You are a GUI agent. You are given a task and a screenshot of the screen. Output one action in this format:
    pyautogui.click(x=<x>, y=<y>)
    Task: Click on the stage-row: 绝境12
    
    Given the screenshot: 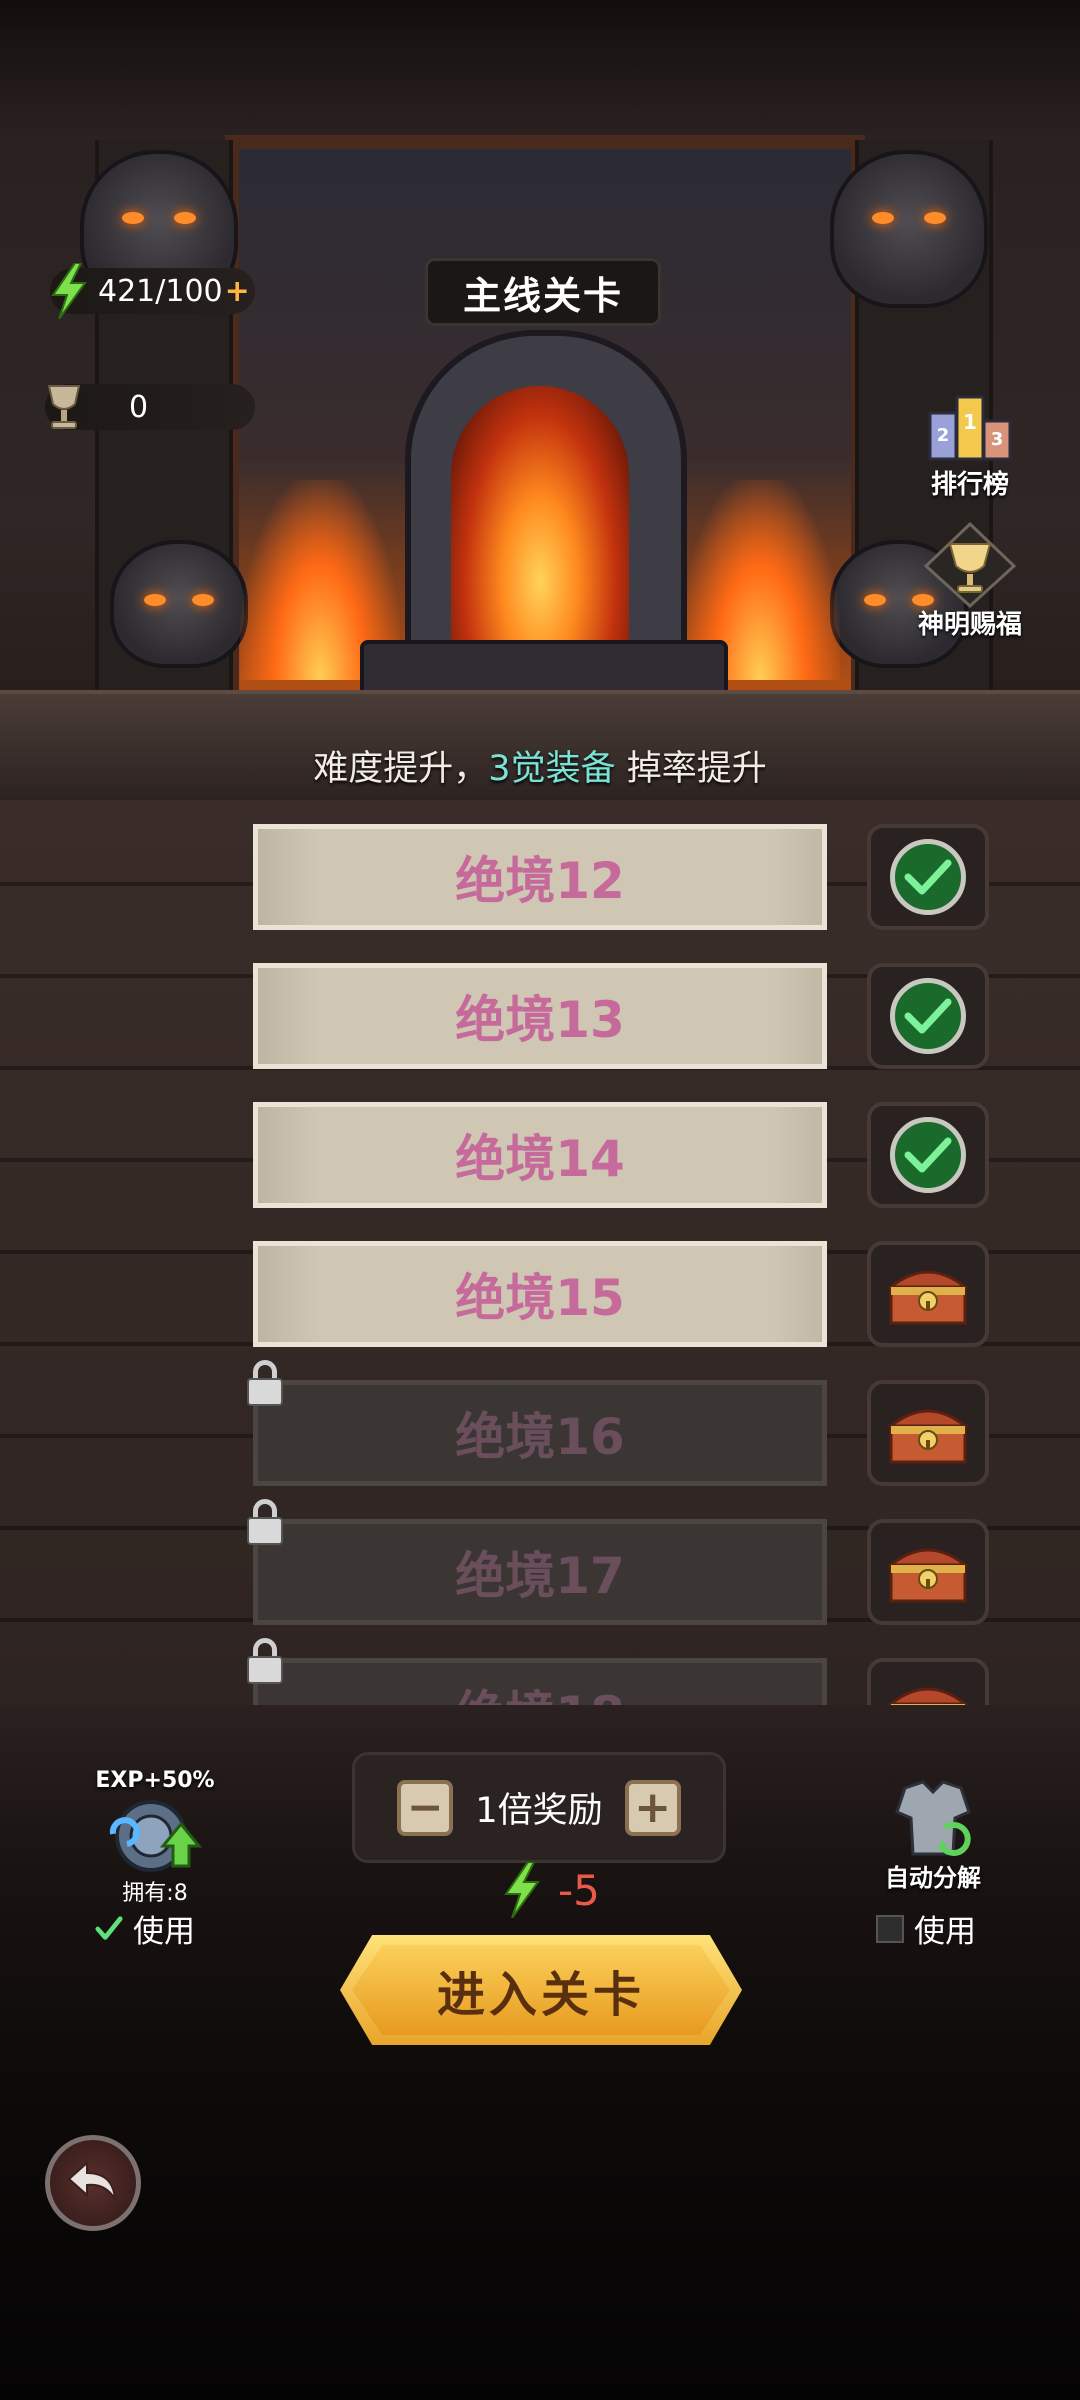 What is the action you would take?
    pyautogui.click(x=621, y=877)
    